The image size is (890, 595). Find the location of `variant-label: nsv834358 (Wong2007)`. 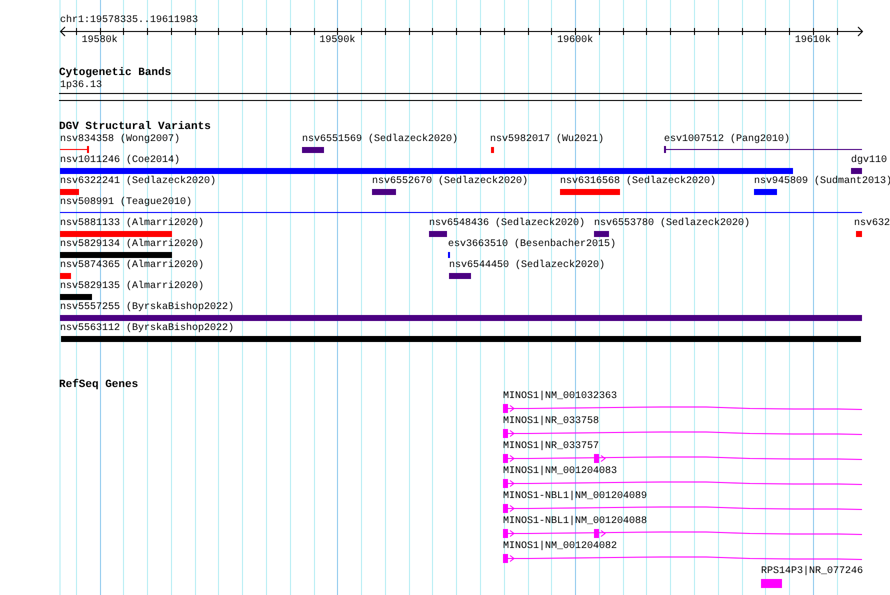

variant-label: nsv834358 (Wong2007) is located at coordinates (120, 140).